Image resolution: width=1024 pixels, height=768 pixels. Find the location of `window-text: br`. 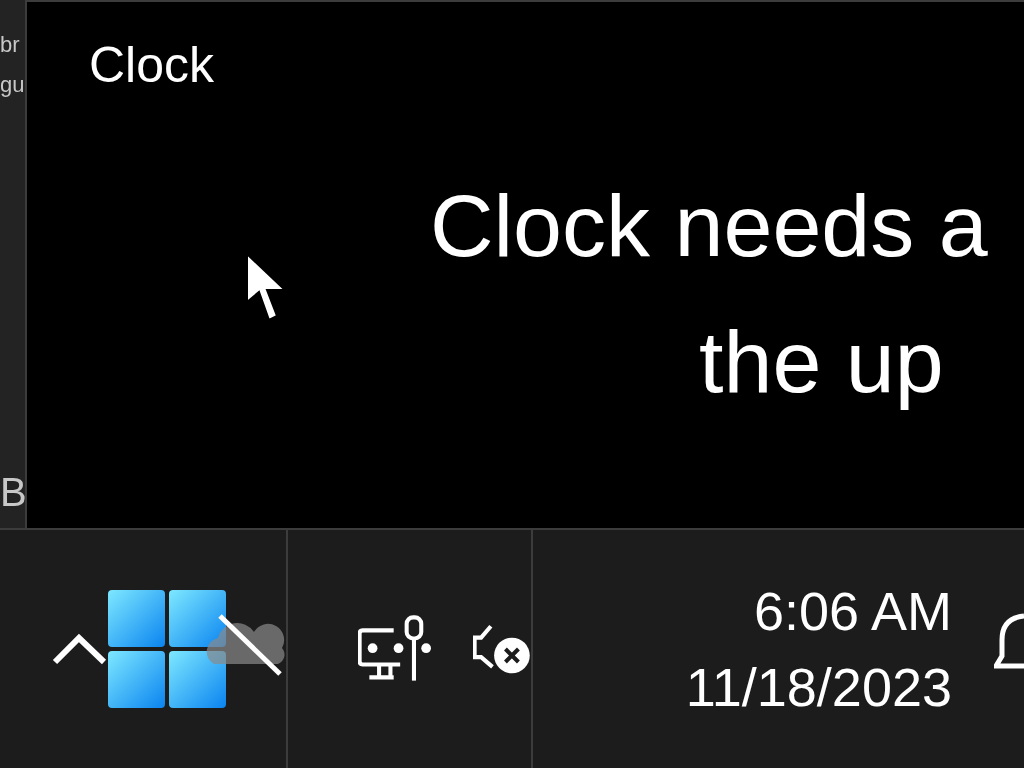

window-text: br is located at coordinates (10, 45).